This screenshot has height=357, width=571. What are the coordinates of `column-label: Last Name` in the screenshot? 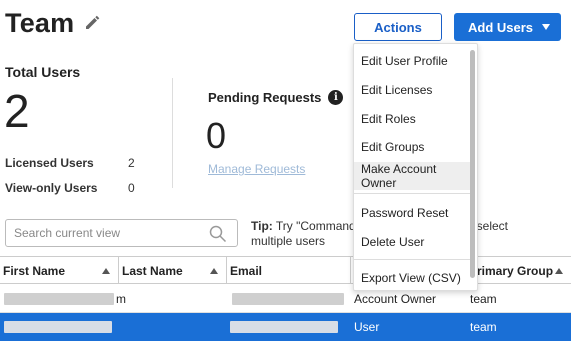 It's located at (152, 270).